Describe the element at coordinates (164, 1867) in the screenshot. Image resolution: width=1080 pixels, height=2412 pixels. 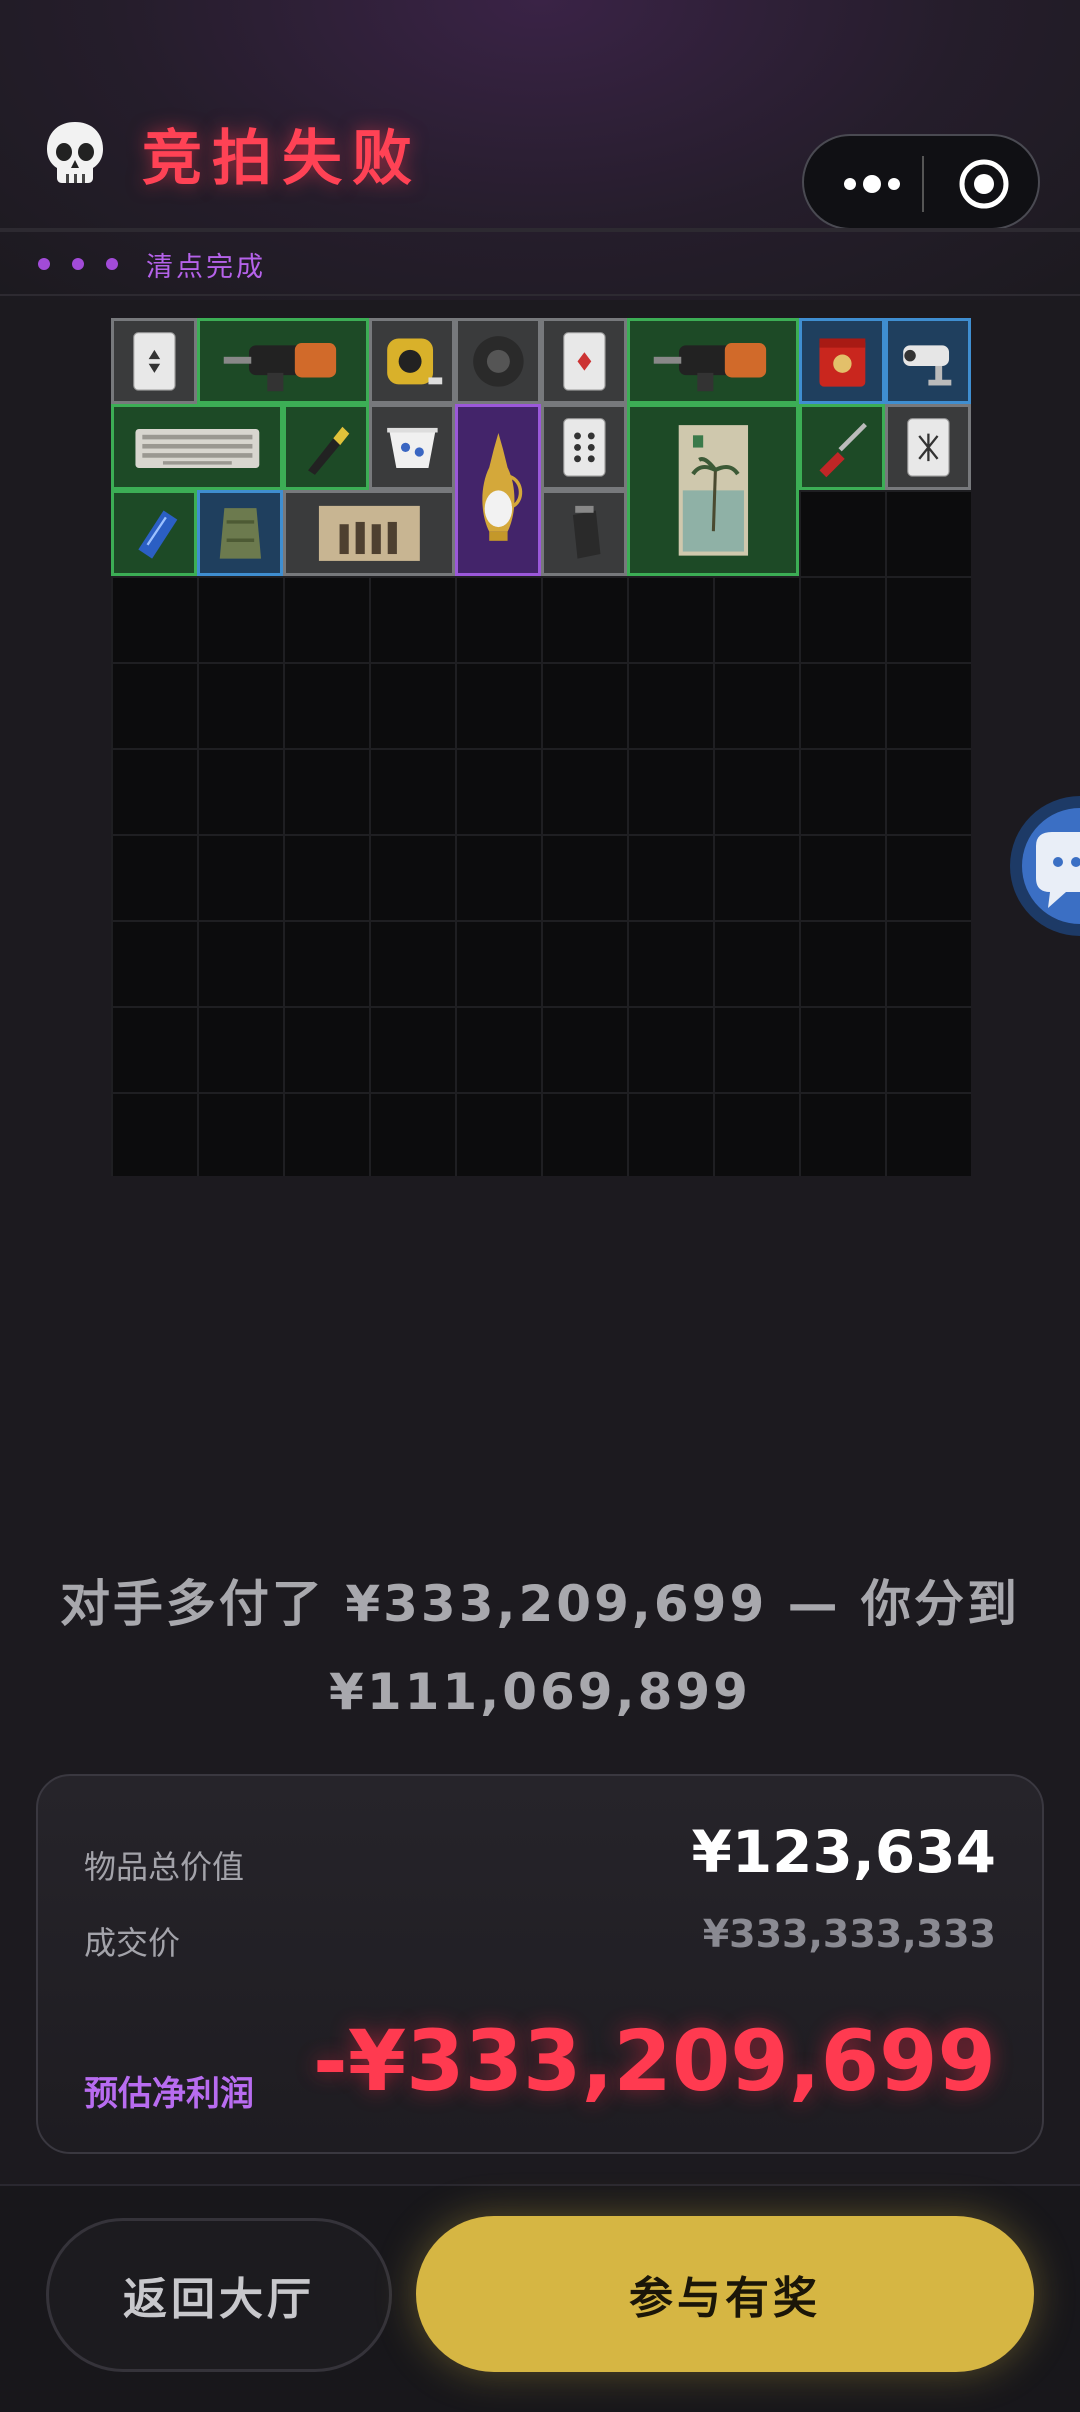
I see `total-value-label: 物品总价值` at that location.